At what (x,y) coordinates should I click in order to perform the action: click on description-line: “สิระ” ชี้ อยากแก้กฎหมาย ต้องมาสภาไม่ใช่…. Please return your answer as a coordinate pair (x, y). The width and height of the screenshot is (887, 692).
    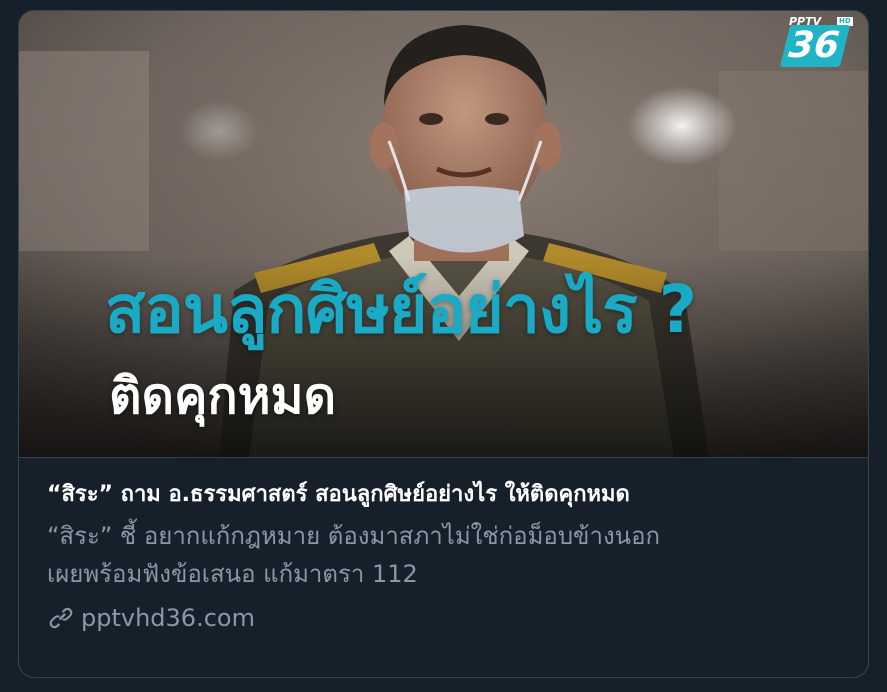
    Looking at the image, I should click on (354, 536).